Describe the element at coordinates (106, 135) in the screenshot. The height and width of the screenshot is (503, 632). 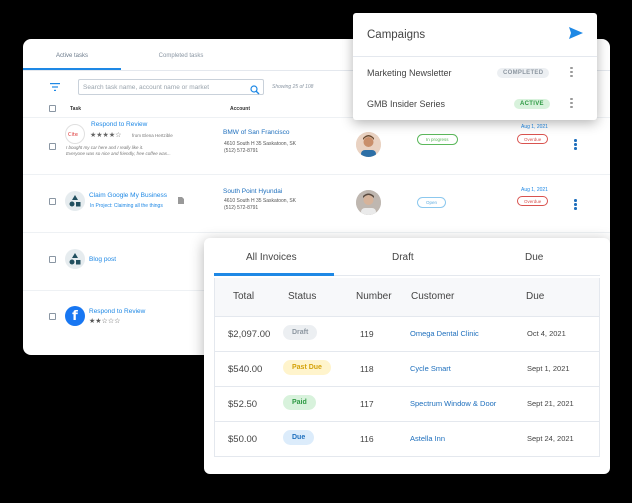
I see `star-rating: ★★★★☆` at that location.